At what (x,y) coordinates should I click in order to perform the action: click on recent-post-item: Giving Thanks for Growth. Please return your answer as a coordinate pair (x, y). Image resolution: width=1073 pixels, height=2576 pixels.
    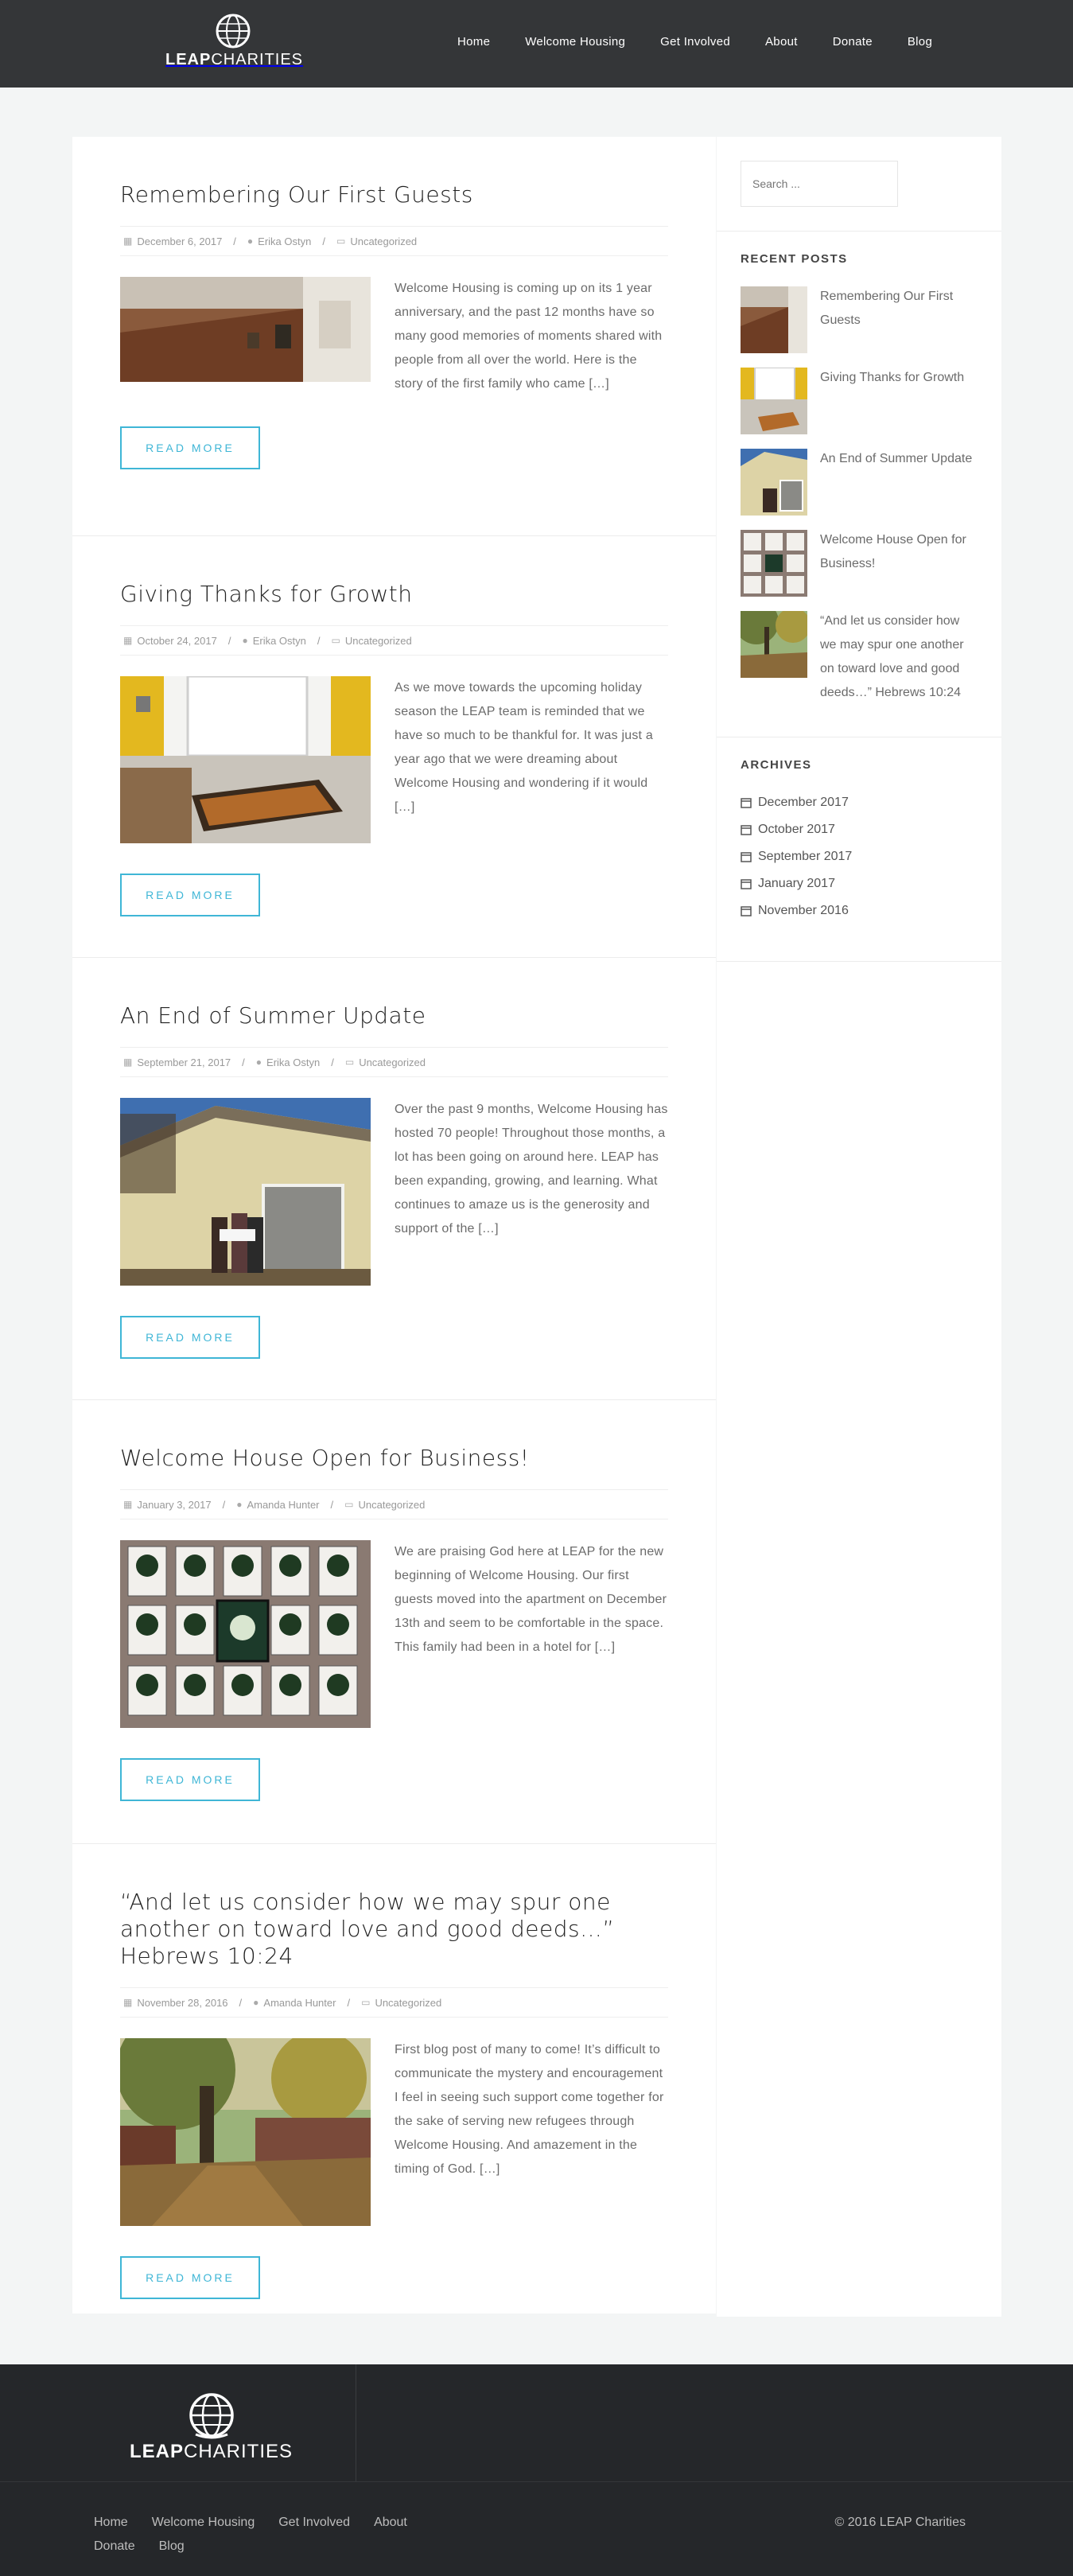
    Looking at the image, I should click on (859, 401).